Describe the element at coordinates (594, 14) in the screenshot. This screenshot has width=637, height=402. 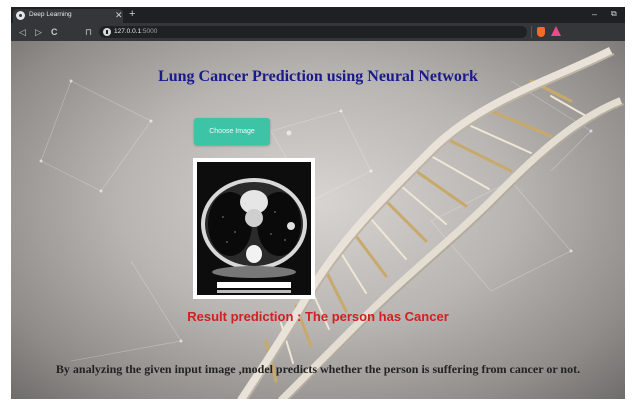
I see `minimize-icon: –` at that location.